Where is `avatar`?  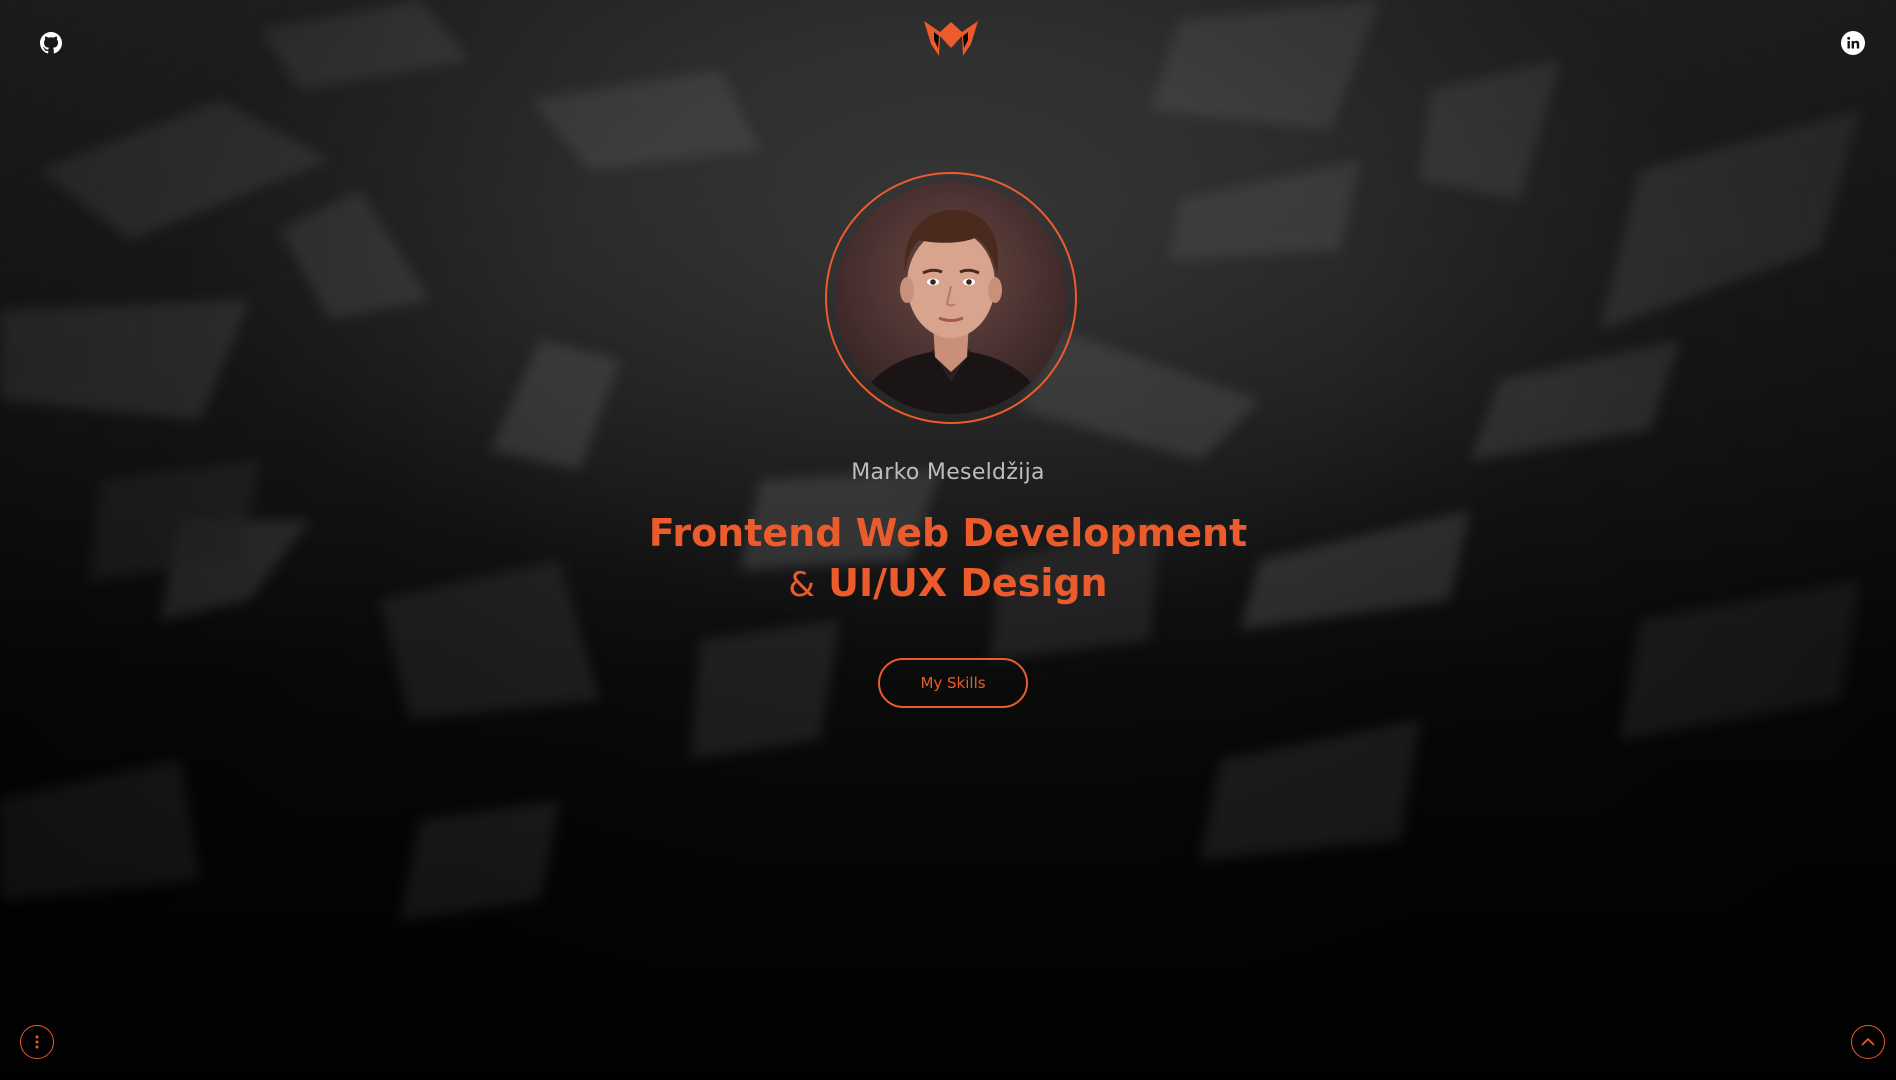
avatar is located at coordinates (951, 298).